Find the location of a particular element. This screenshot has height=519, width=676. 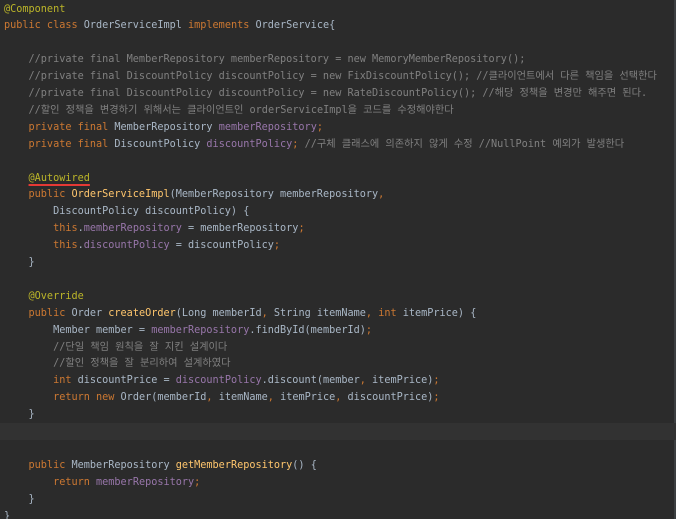

code-token: discountPrice) is located at coordinates (390, 398).